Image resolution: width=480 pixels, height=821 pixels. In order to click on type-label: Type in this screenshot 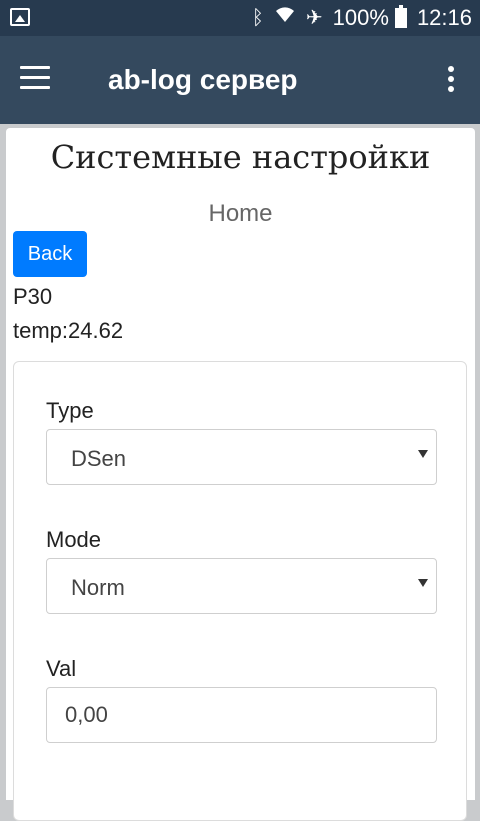, I will do `click(70, 410)`.